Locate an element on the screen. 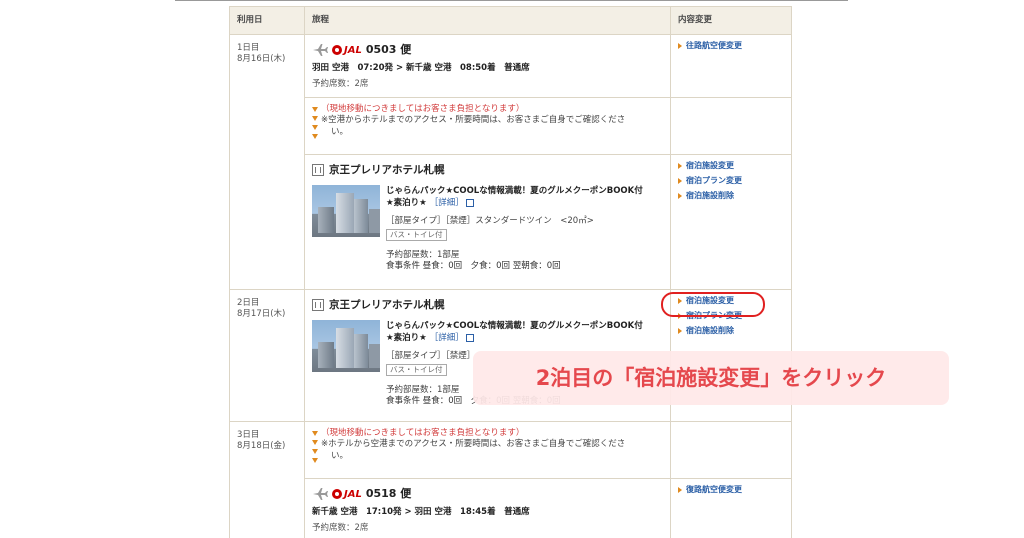 Image resolution: width=1024 pixels, height=538 pixels. day2-cell: 2日目 8月17日(木) is located at coordinates (267, 355).